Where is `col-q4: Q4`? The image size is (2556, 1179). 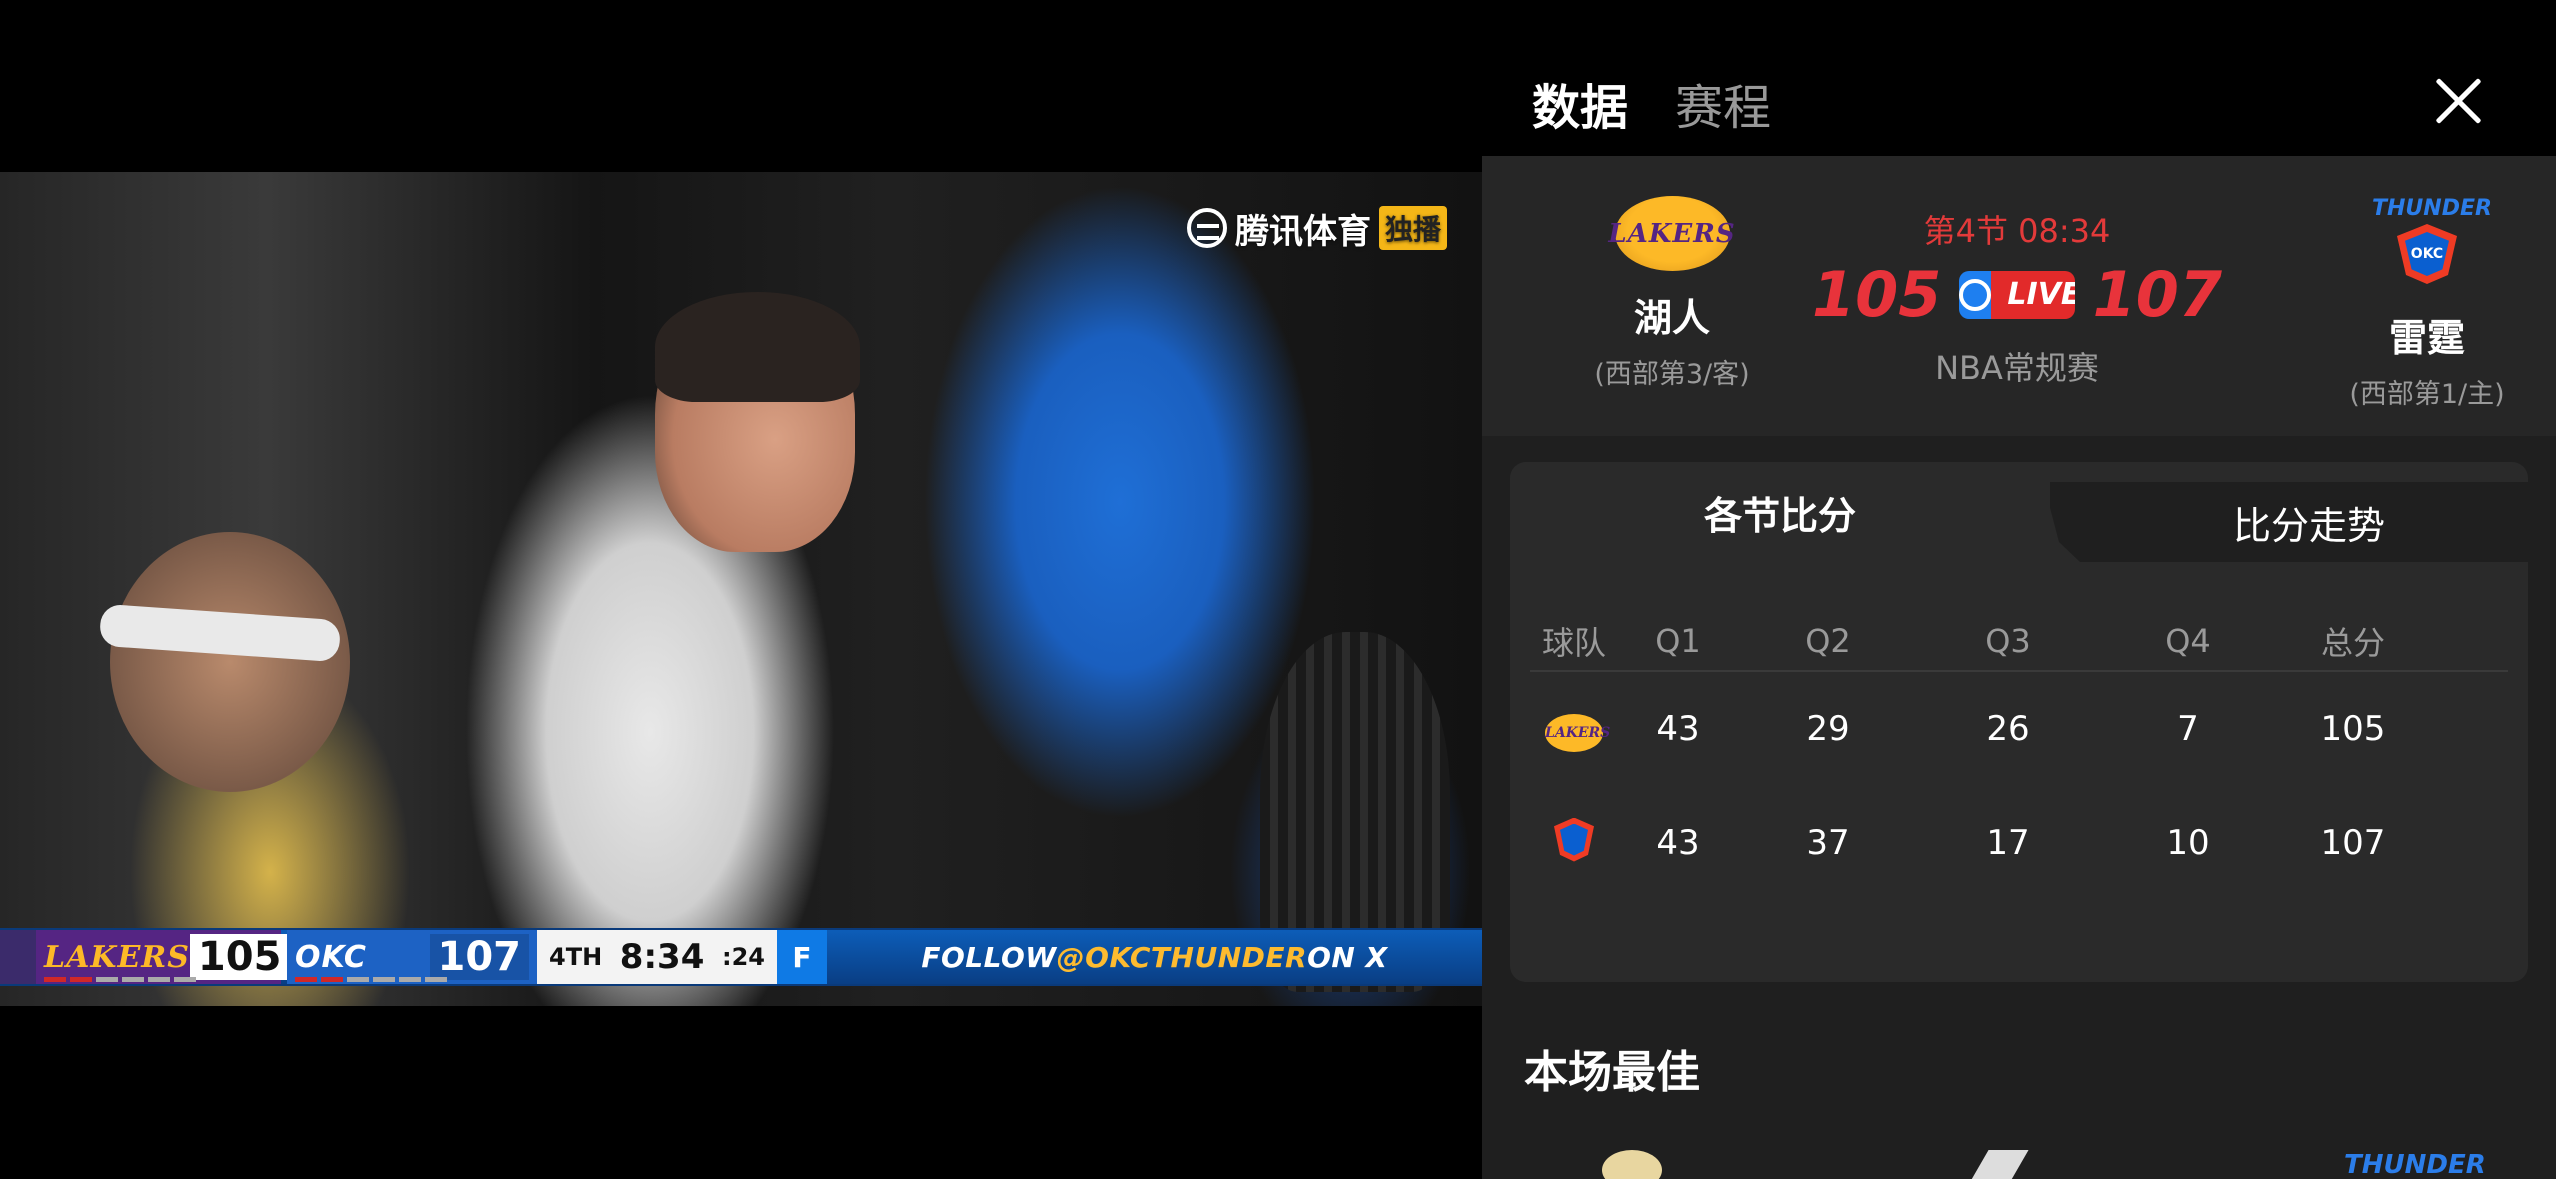
col-q4: Q4 is located at coordinates (2188, 641).